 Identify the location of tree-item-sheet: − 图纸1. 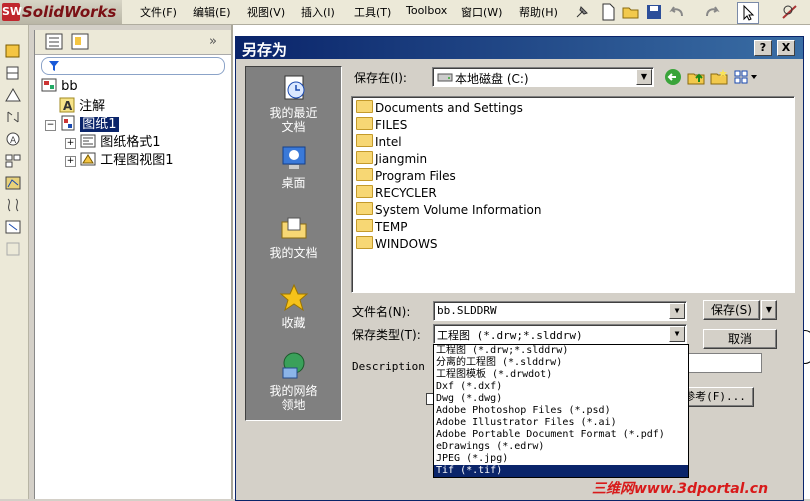
(82, 122).